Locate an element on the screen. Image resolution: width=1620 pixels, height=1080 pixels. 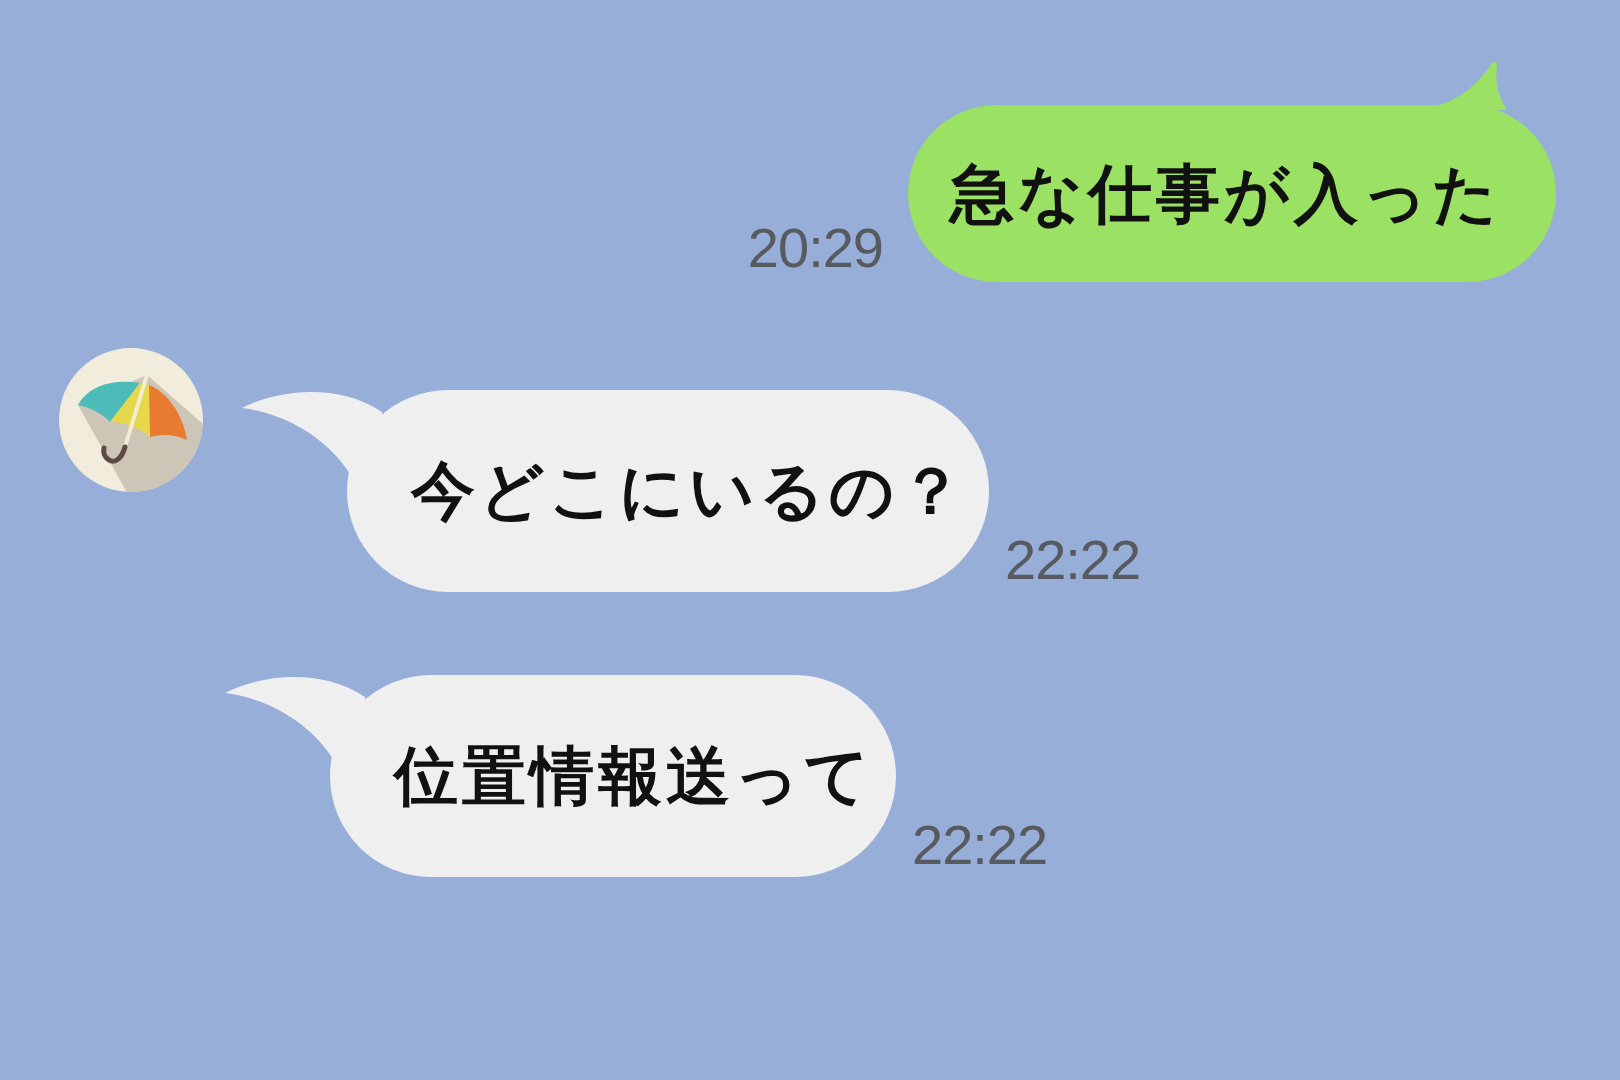
message-text: 今どこにいるの？ is located at coordinates (689, 491).